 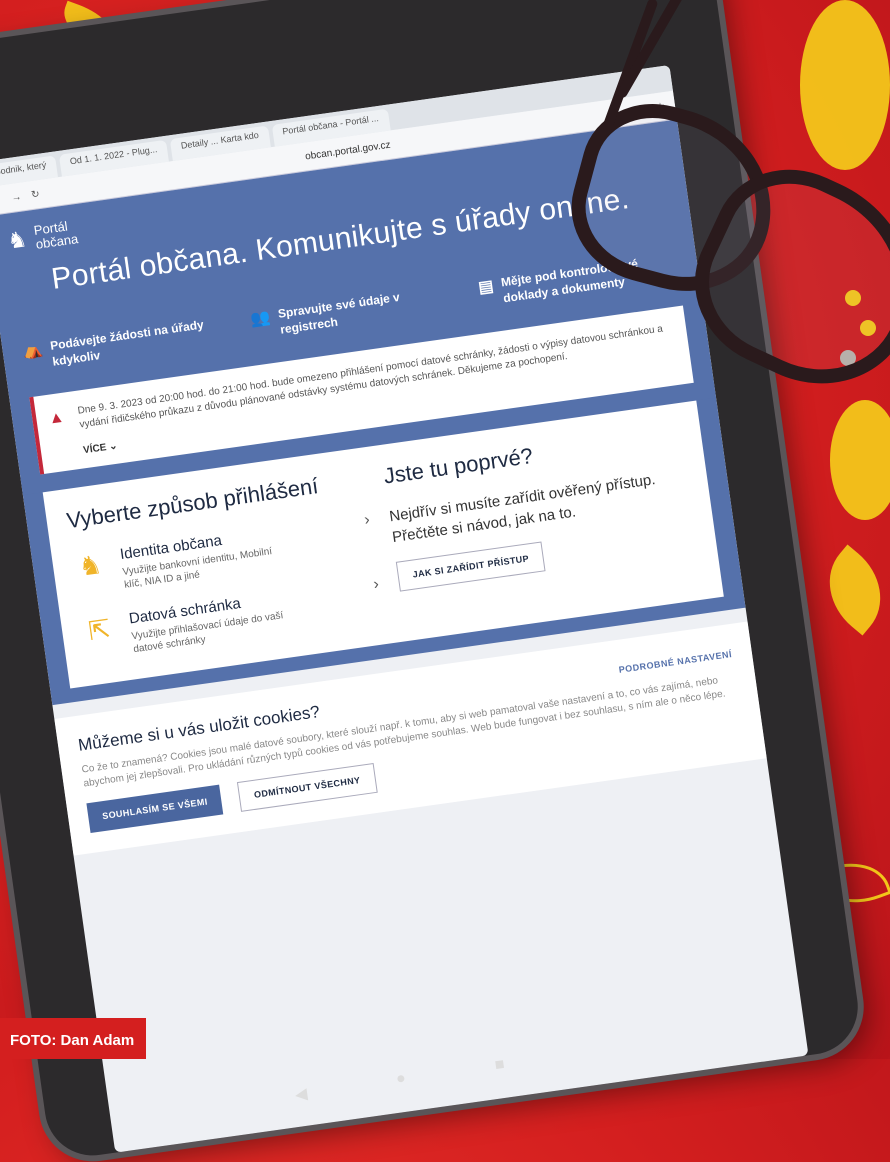 What do you see at coordinates (486, 287) in the screenshot?
I see `document-icon: ▤` at bounding box center [486, 287].